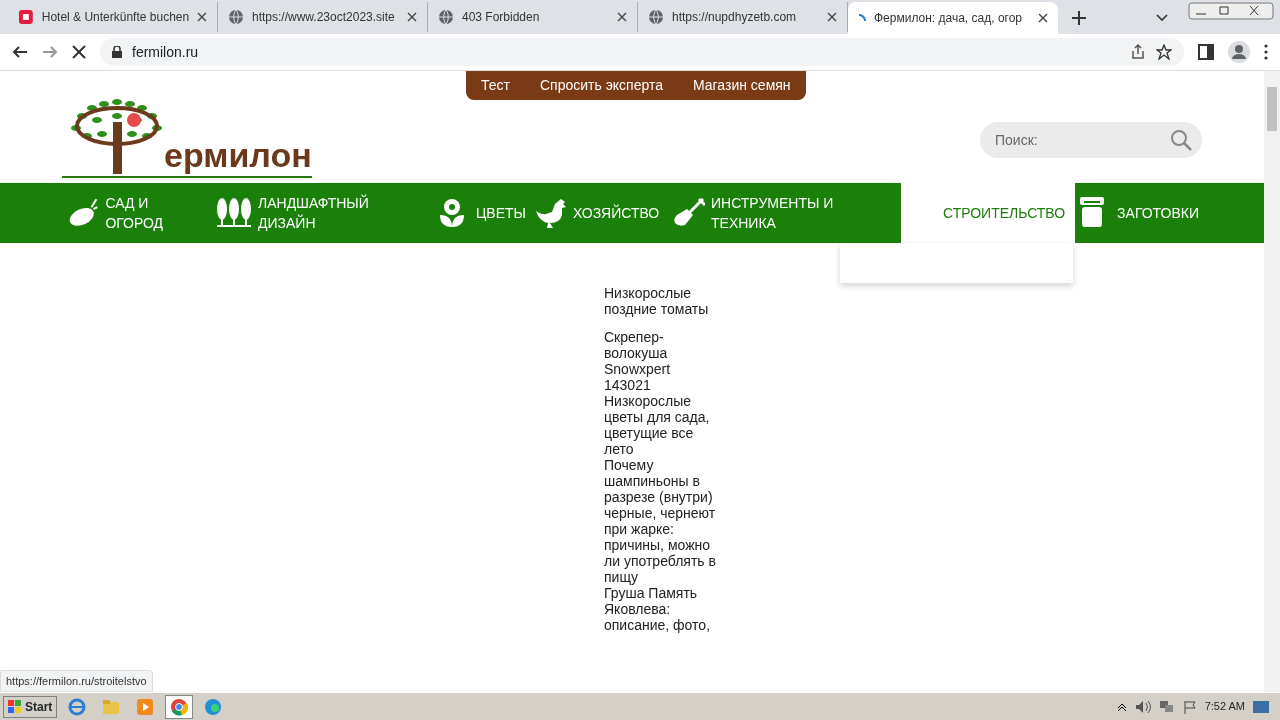 The width and height of the screenshot is (1280, 720). I want to click on search-field: Поиск:, so click(1091, 140).